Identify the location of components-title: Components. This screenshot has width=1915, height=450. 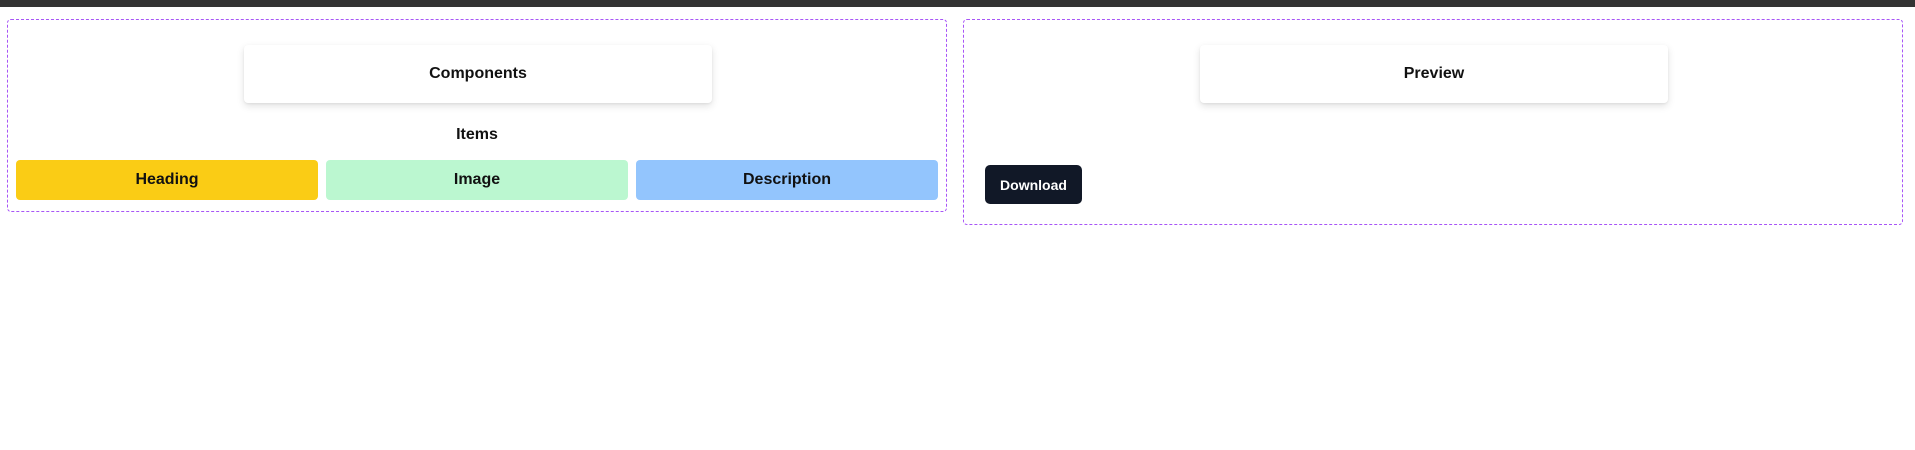
(478, 73).